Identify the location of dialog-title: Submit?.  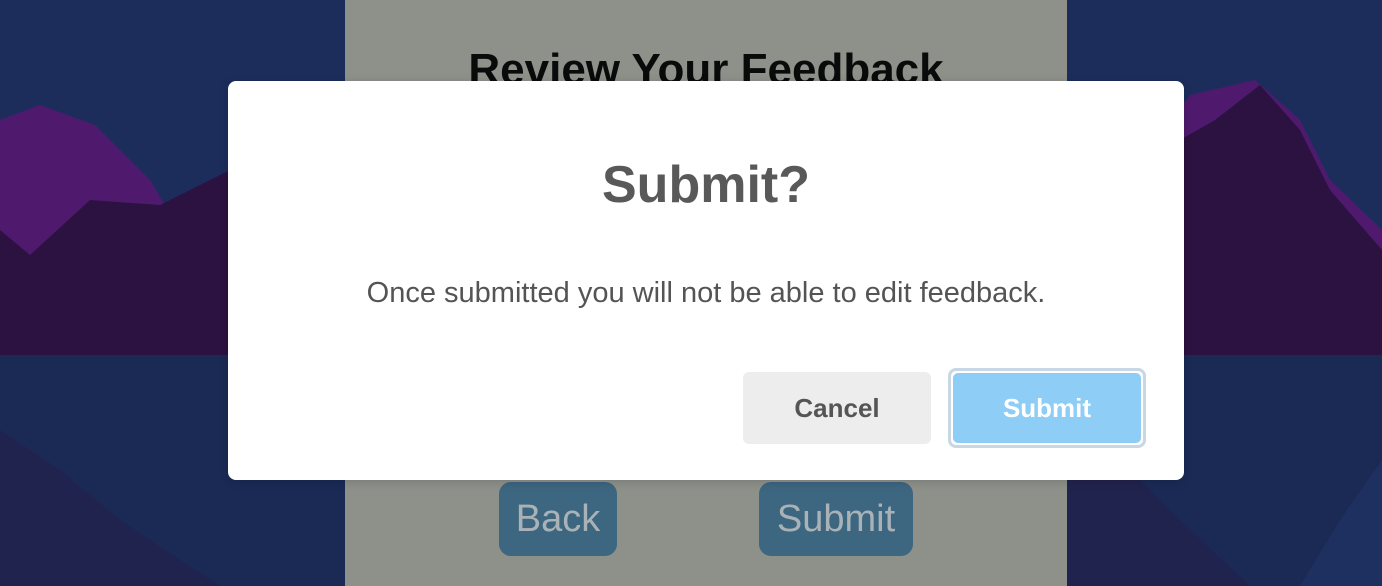
(706, 185).